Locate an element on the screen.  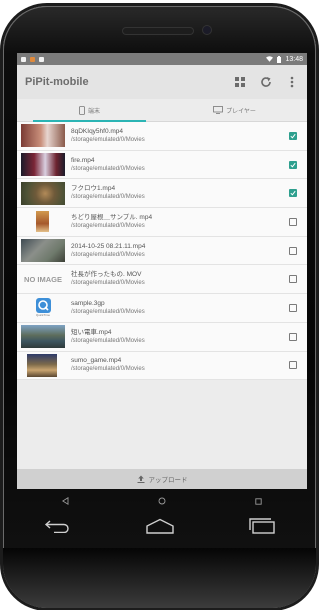
app-title: PiPit-mobile is located at coordinates (57, 82).